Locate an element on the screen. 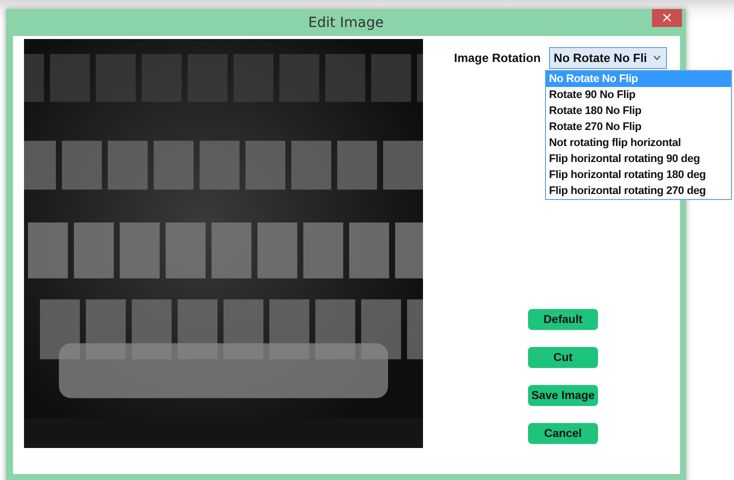  action-button: Cancel is located at coordinates (563, 433).